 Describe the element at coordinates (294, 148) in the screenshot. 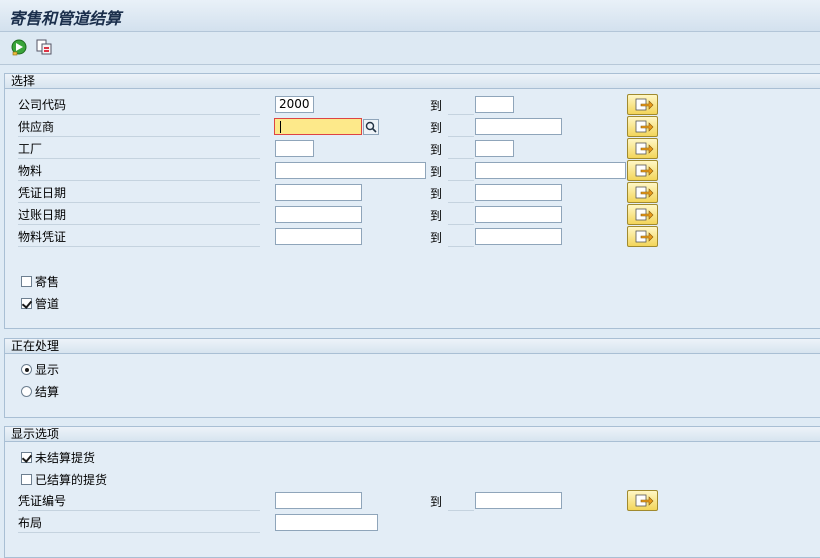

I see `plant-from-input` at that location.